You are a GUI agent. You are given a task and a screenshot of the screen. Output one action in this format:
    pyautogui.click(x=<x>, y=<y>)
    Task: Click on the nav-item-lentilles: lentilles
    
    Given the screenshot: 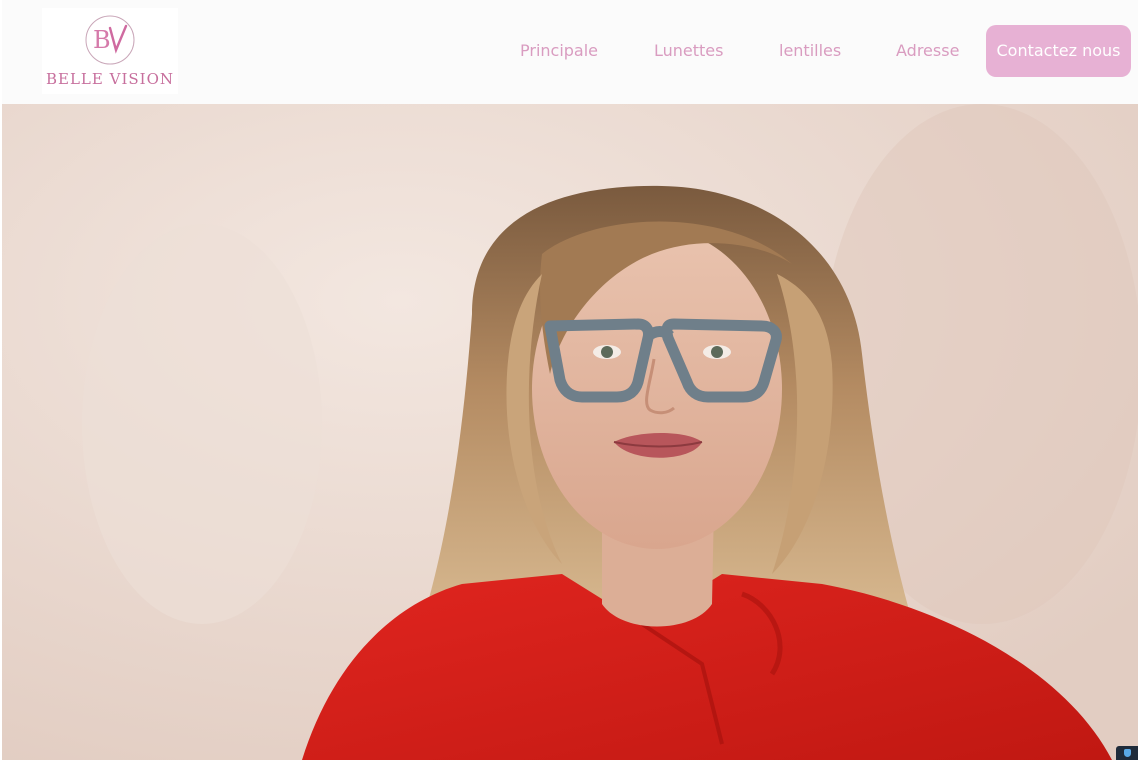 What is the action you would take?
    pyautogui.click(x=810, y=51)
    